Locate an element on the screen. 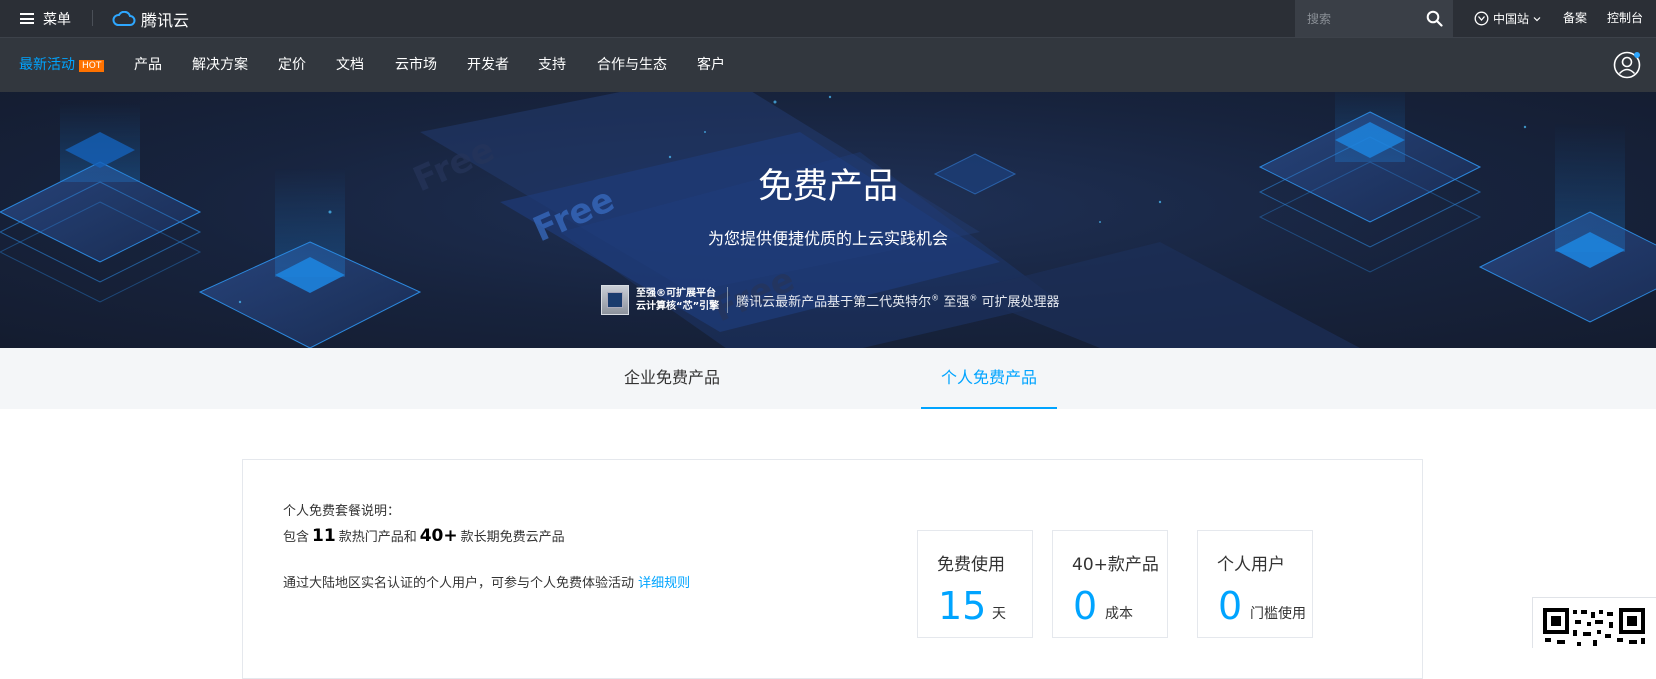  summary-prefix: 包含 is located at coordinates (296, 537).